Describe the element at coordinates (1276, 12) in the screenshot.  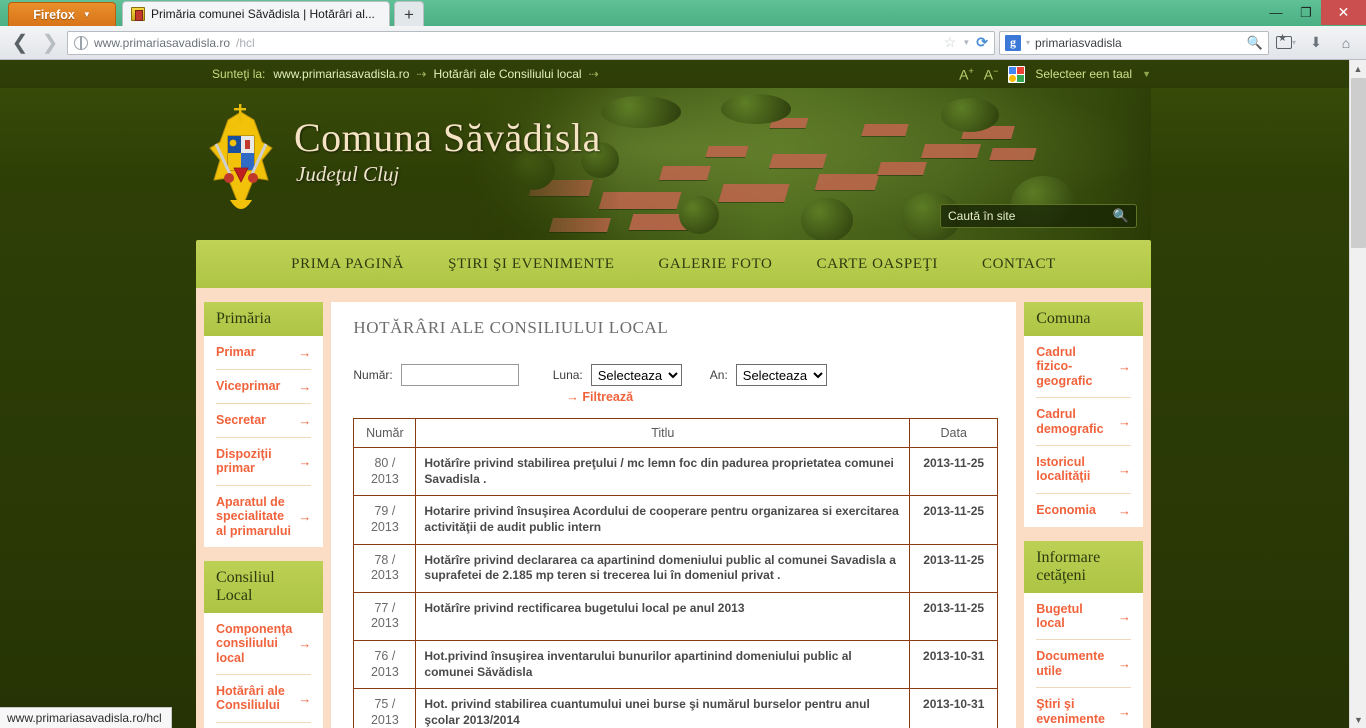
I see `minimize-button: —` at that location.